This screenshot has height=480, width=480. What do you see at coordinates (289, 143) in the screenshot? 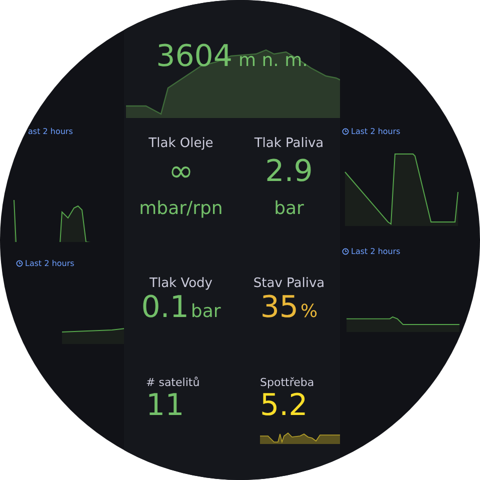
I see `stat-title: Tlak Paliva` at bounding box center [289, 143].